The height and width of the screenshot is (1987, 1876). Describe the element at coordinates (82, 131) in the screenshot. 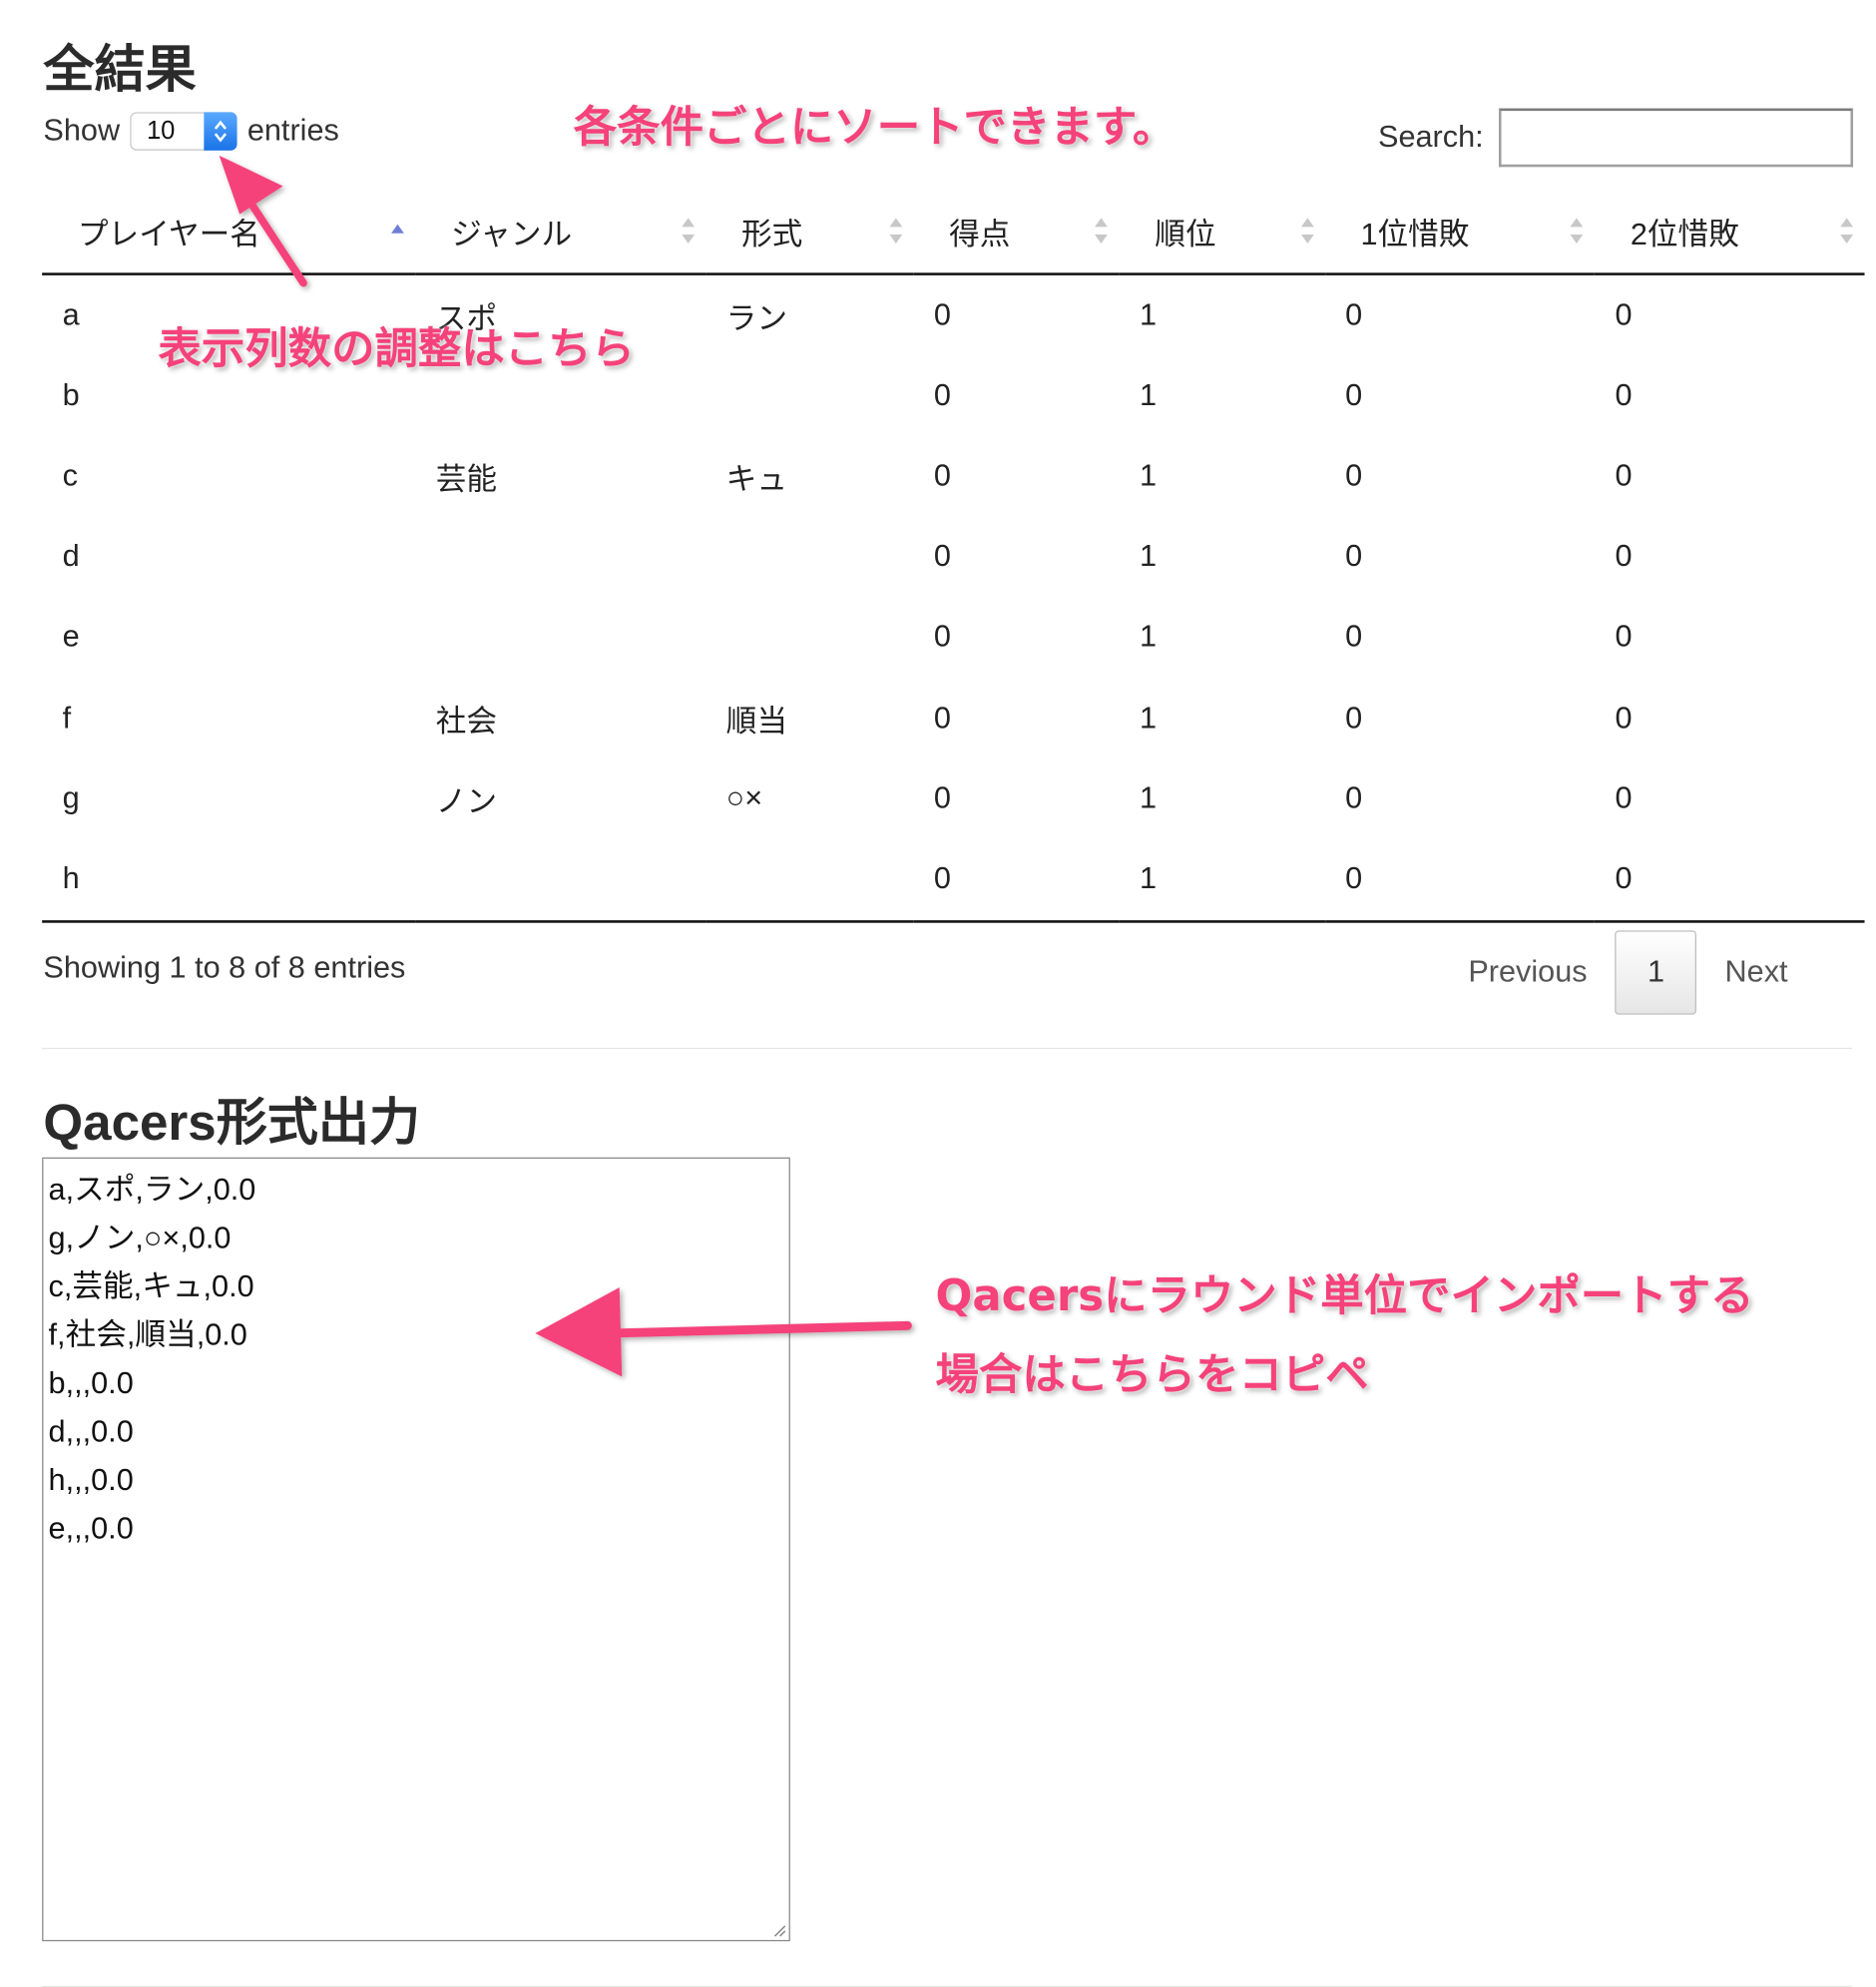

I see `length-prefix-label: Show` at that location.